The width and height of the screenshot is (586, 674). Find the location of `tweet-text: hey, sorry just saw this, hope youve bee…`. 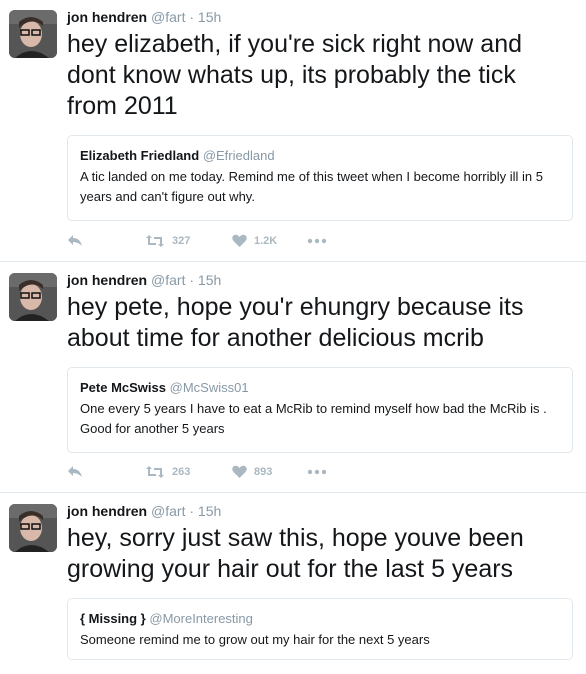

tweet-text: hey, sorry just saw this, hope youve bee… is located at coordinates (295, 553).